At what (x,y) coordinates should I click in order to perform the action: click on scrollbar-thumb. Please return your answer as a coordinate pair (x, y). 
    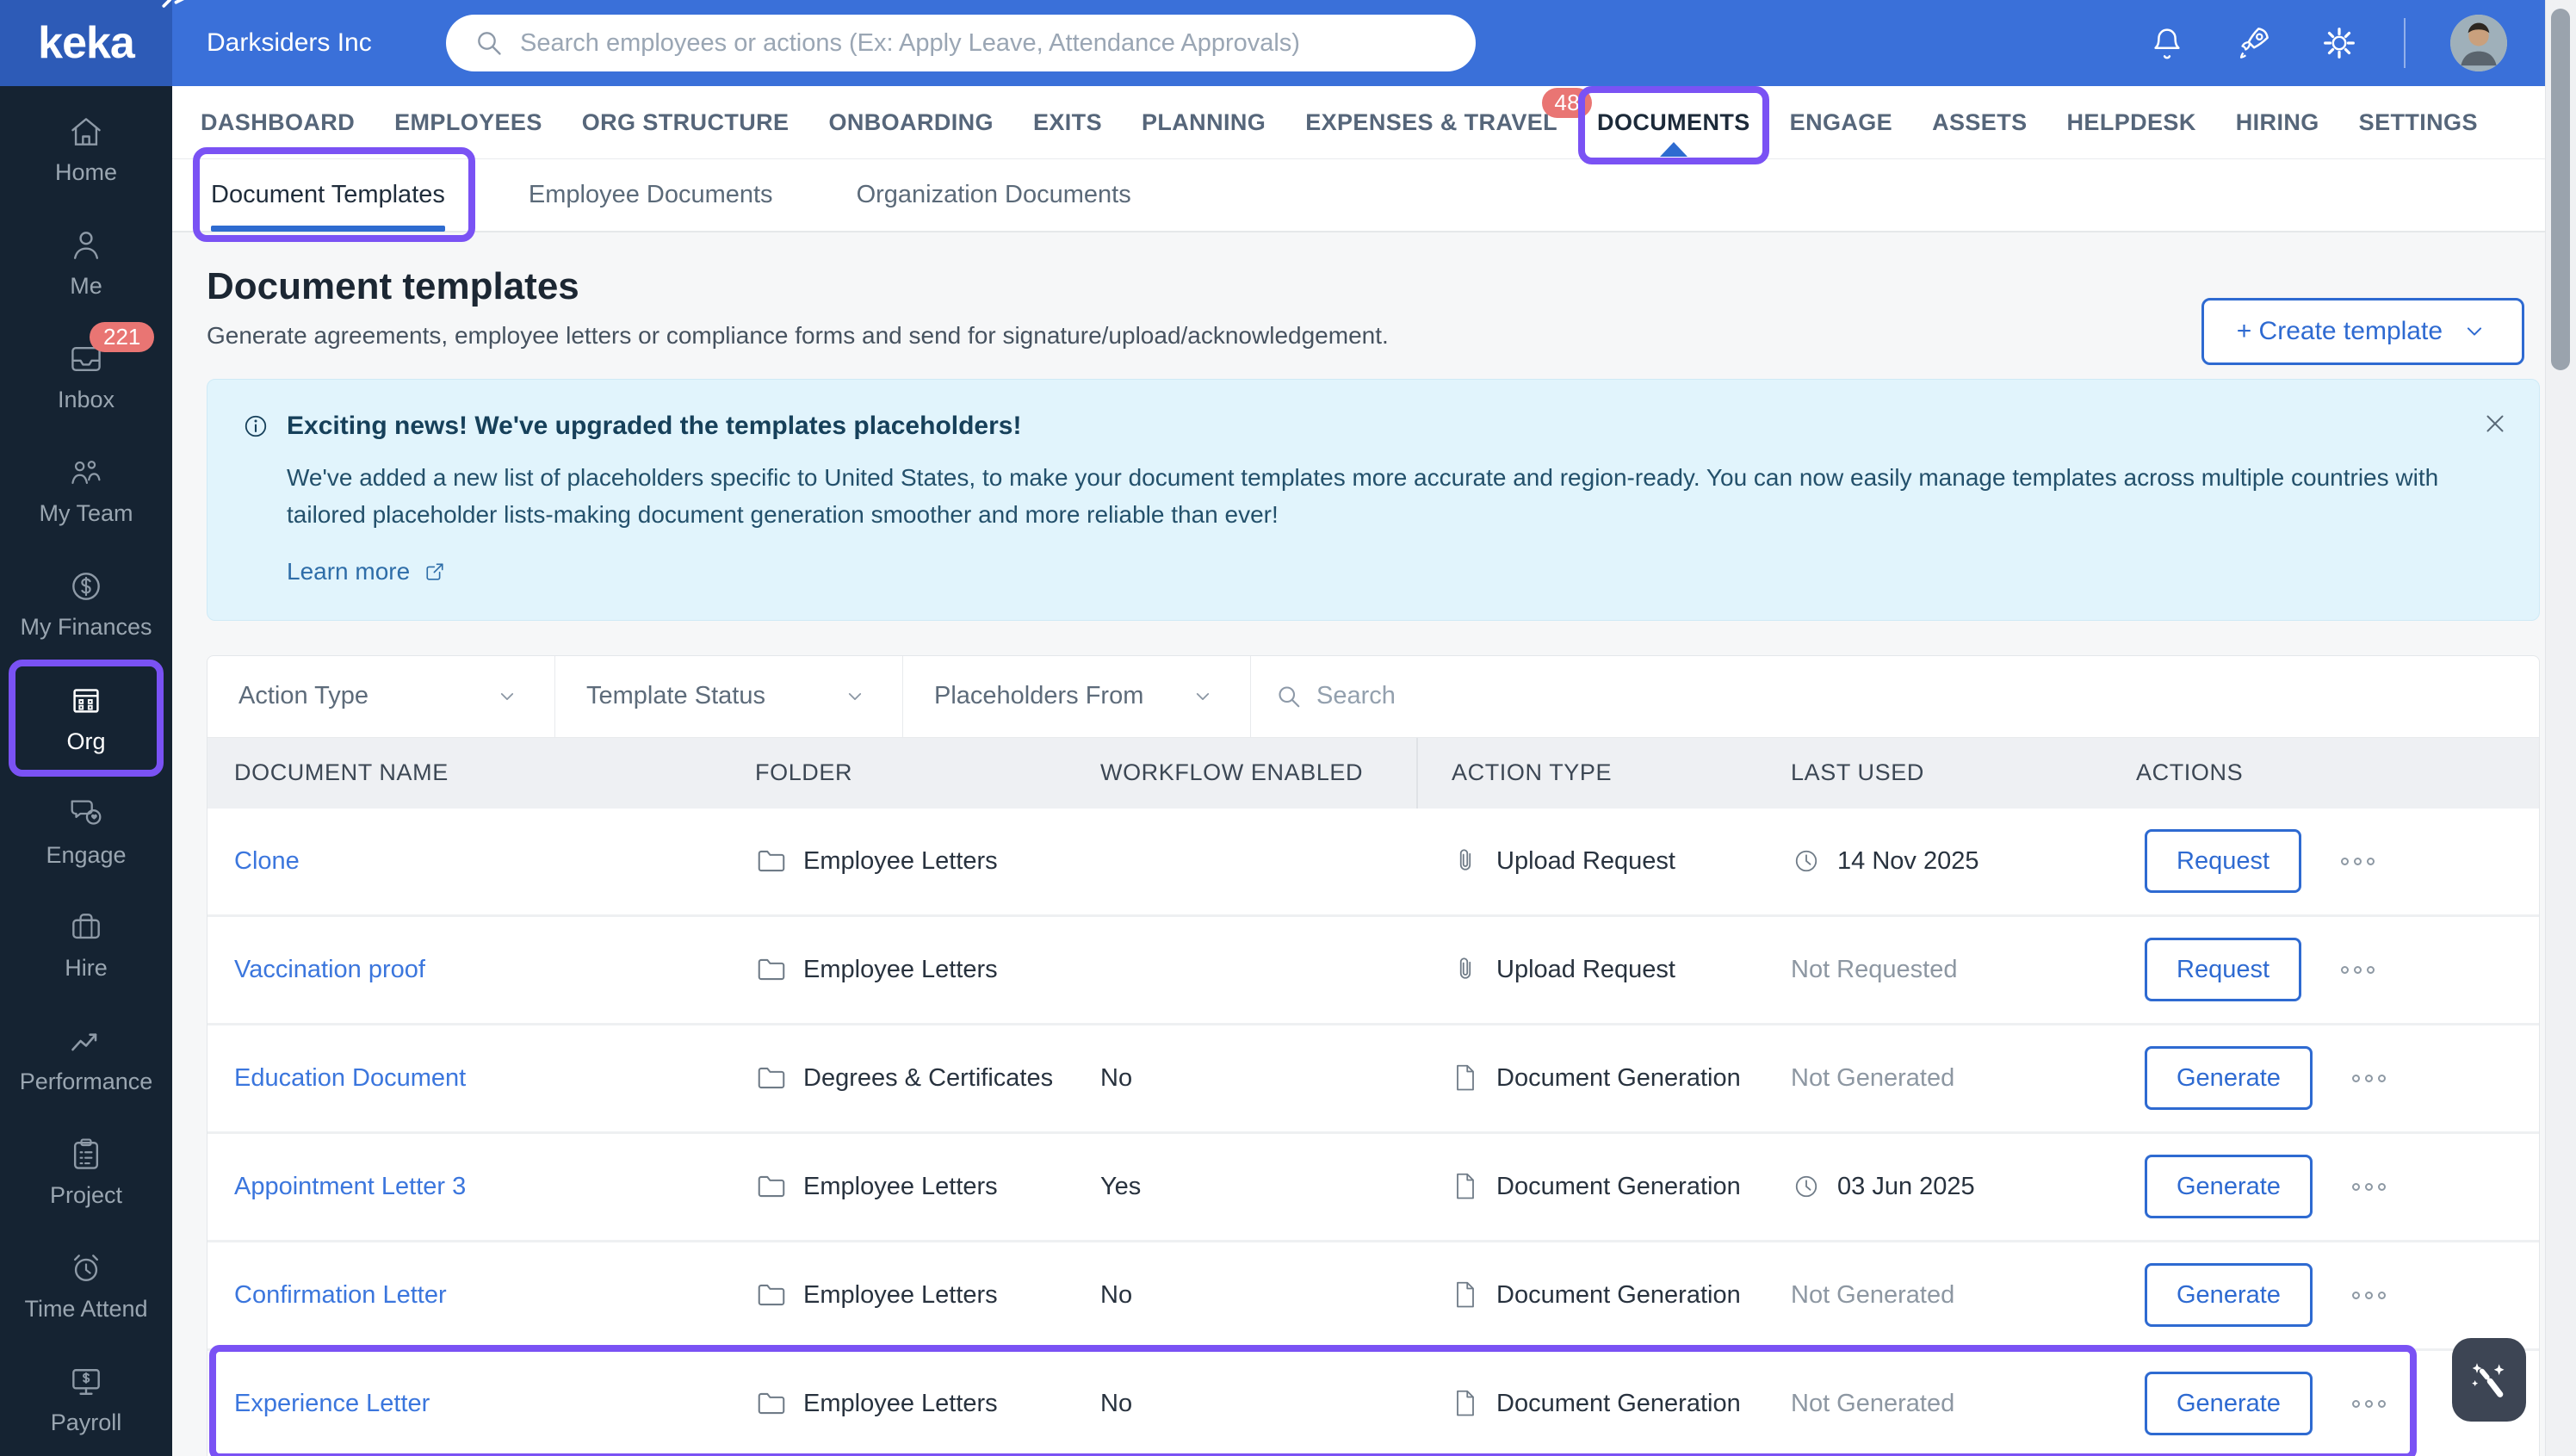
    Looking at the image, I should click on (2561, 189).